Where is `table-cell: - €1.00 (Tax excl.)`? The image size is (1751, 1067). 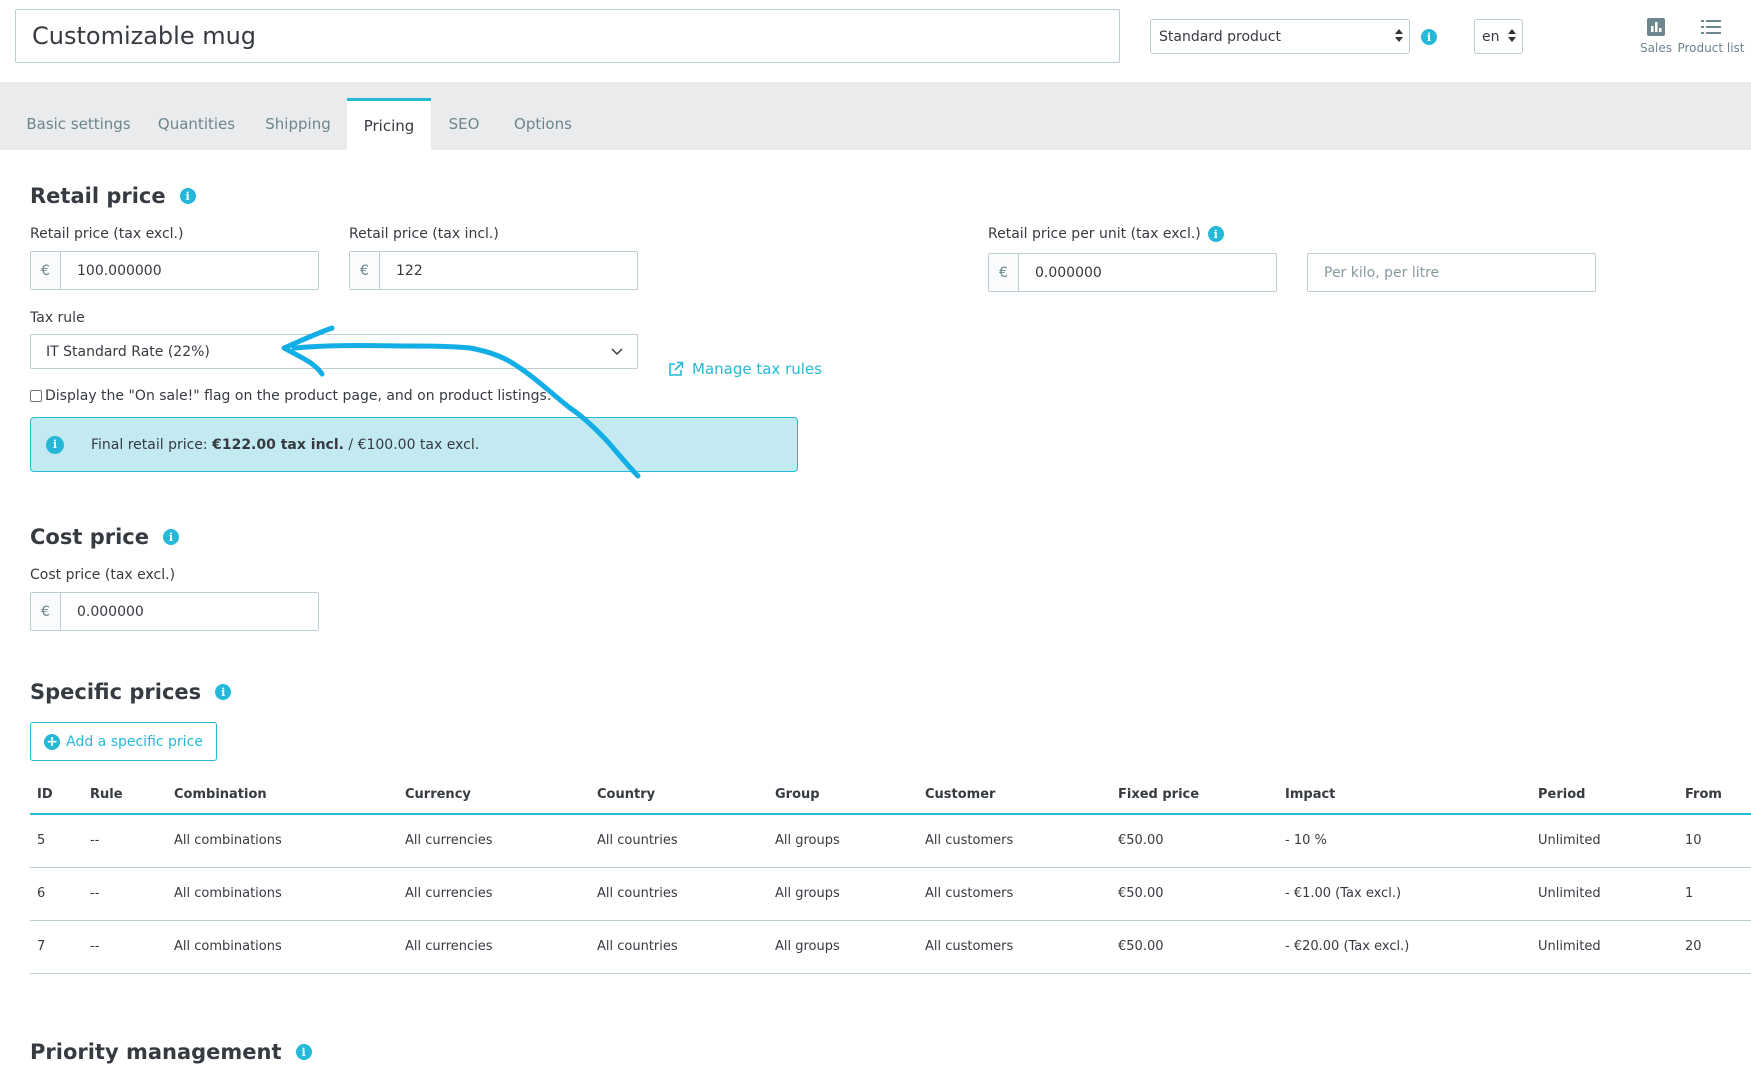 table-cell: - €1.00 (Tax excl.) is located at coordinates (1404, 894).